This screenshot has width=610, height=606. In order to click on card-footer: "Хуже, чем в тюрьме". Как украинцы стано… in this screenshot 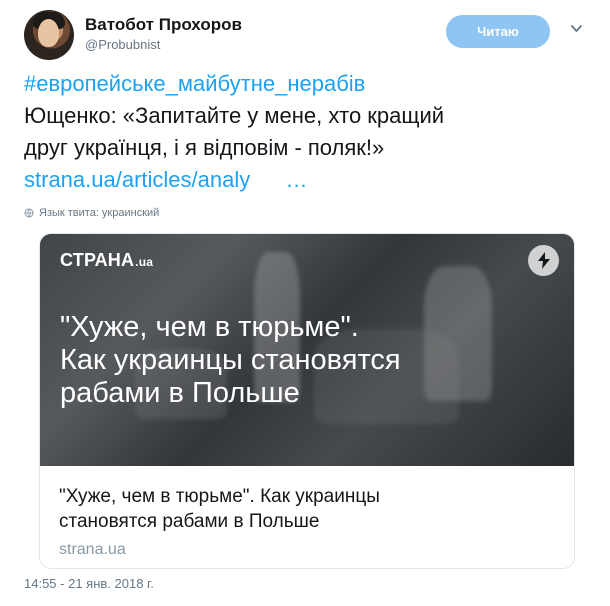, I will do `click(307, 517)`.